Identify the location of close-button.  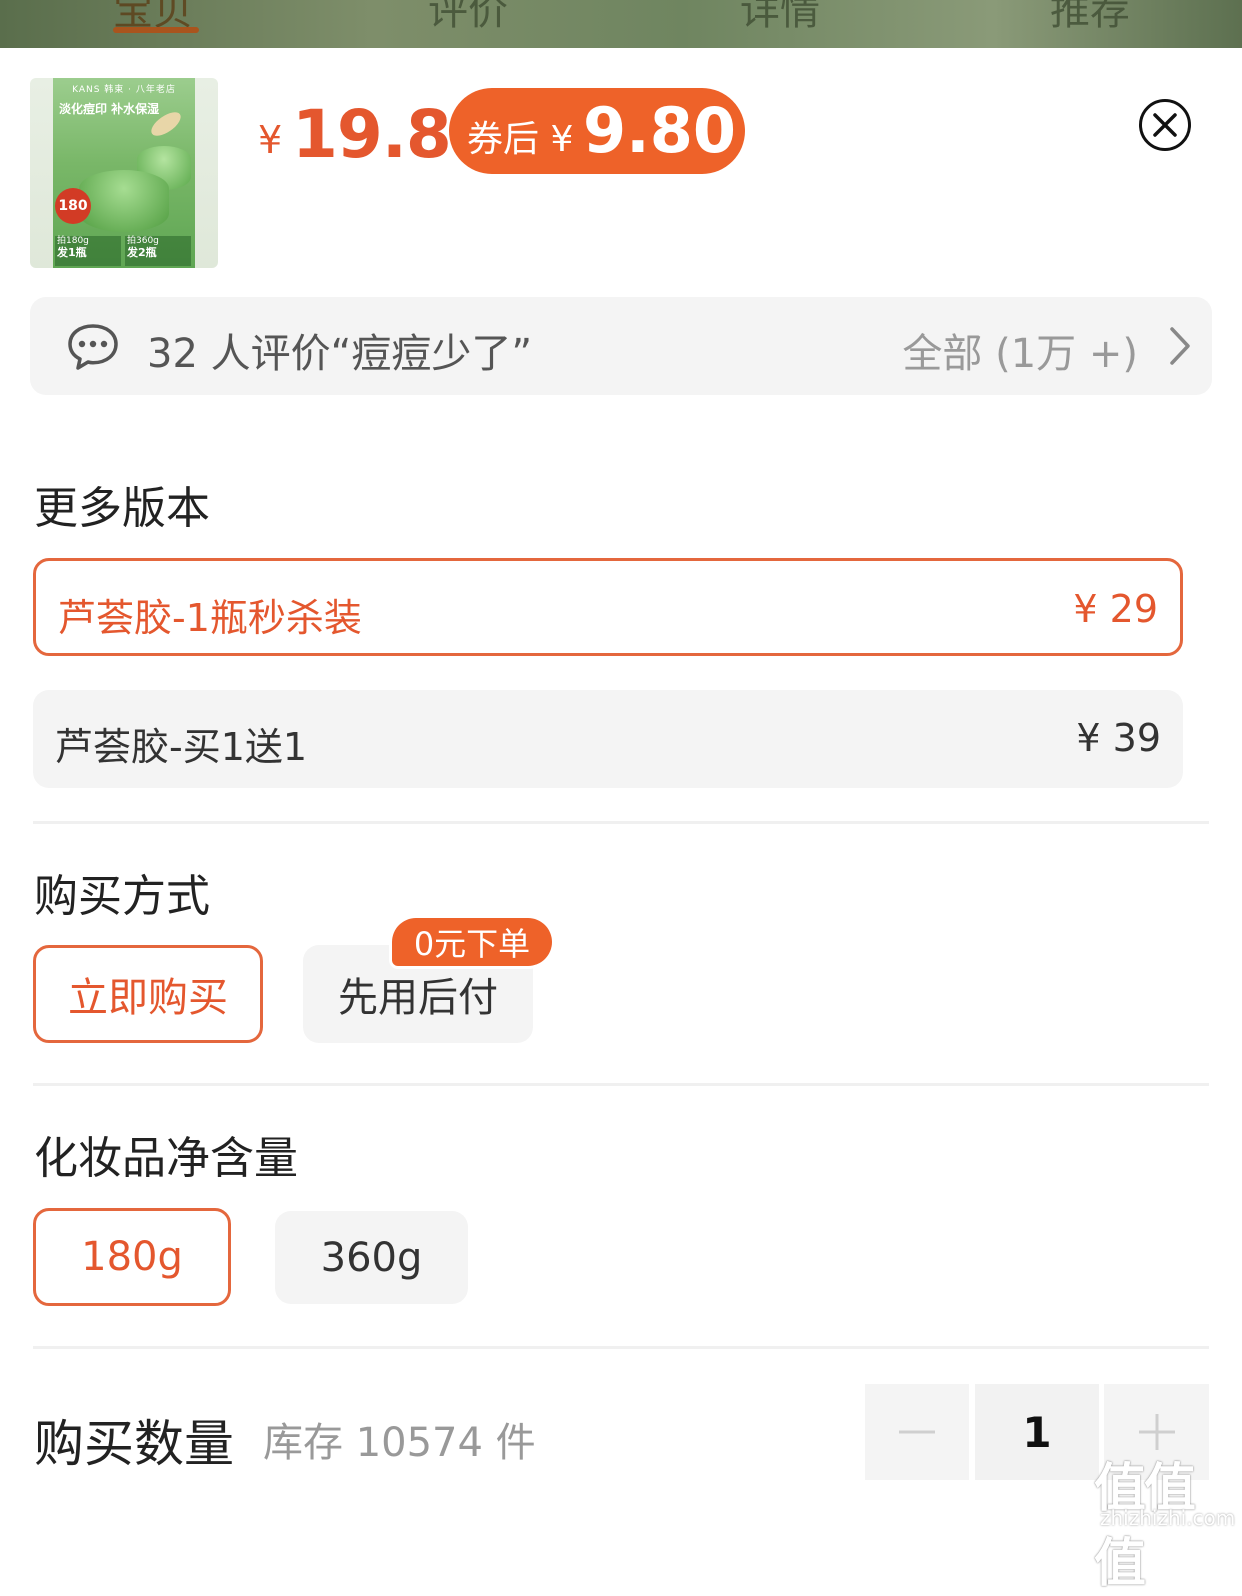
(1165, 125).